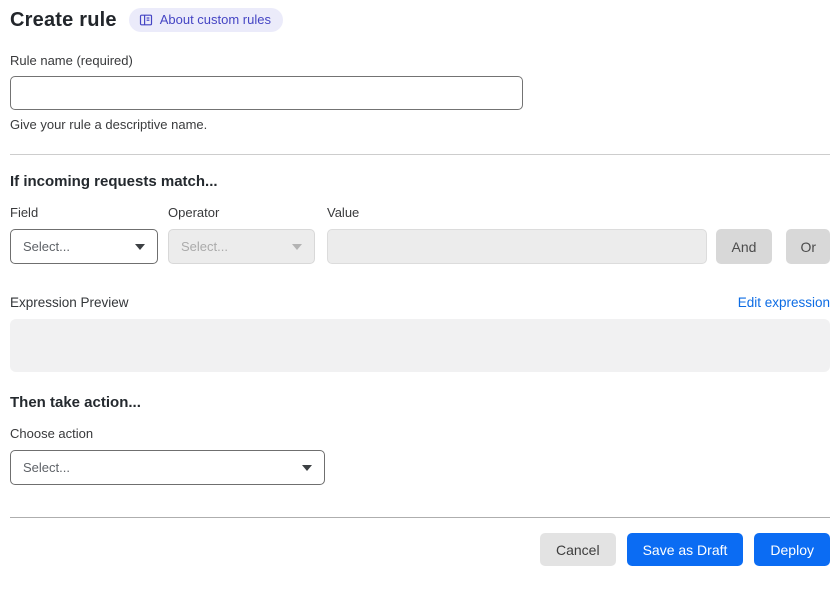 This screenshot has height=597, width=839. What do you see at coordinates (744, 246) in the screenshot?
I see `and-button: And` at bounding box center [744, 246].